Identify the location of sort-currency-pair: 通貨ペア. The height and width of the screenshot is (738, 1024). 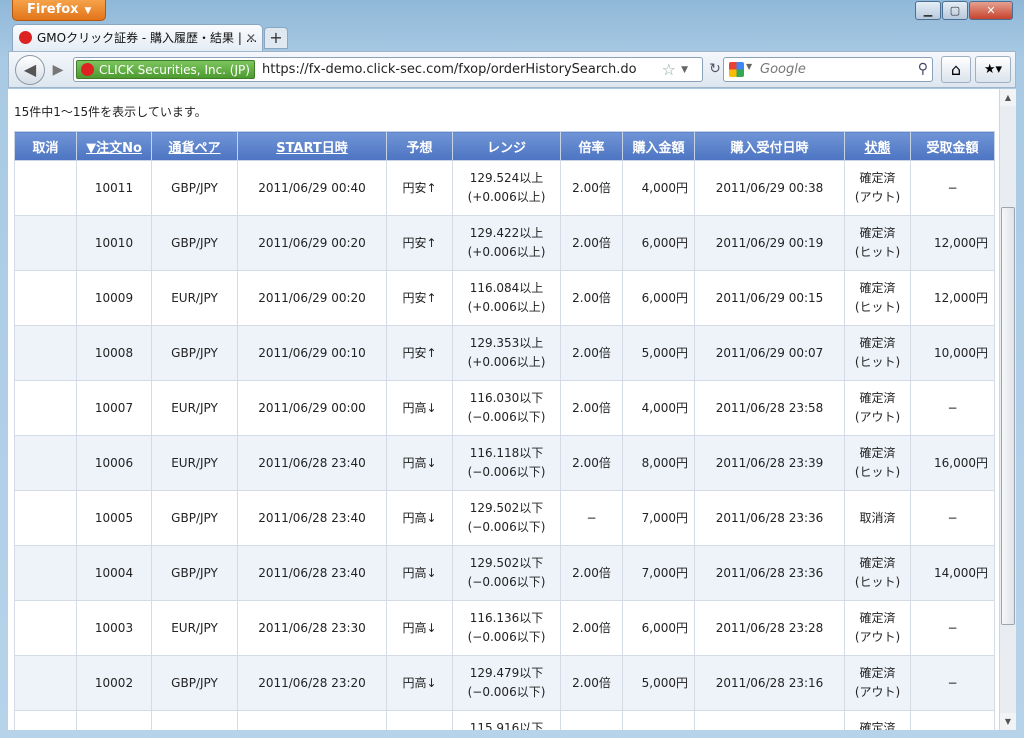
(194, 146).